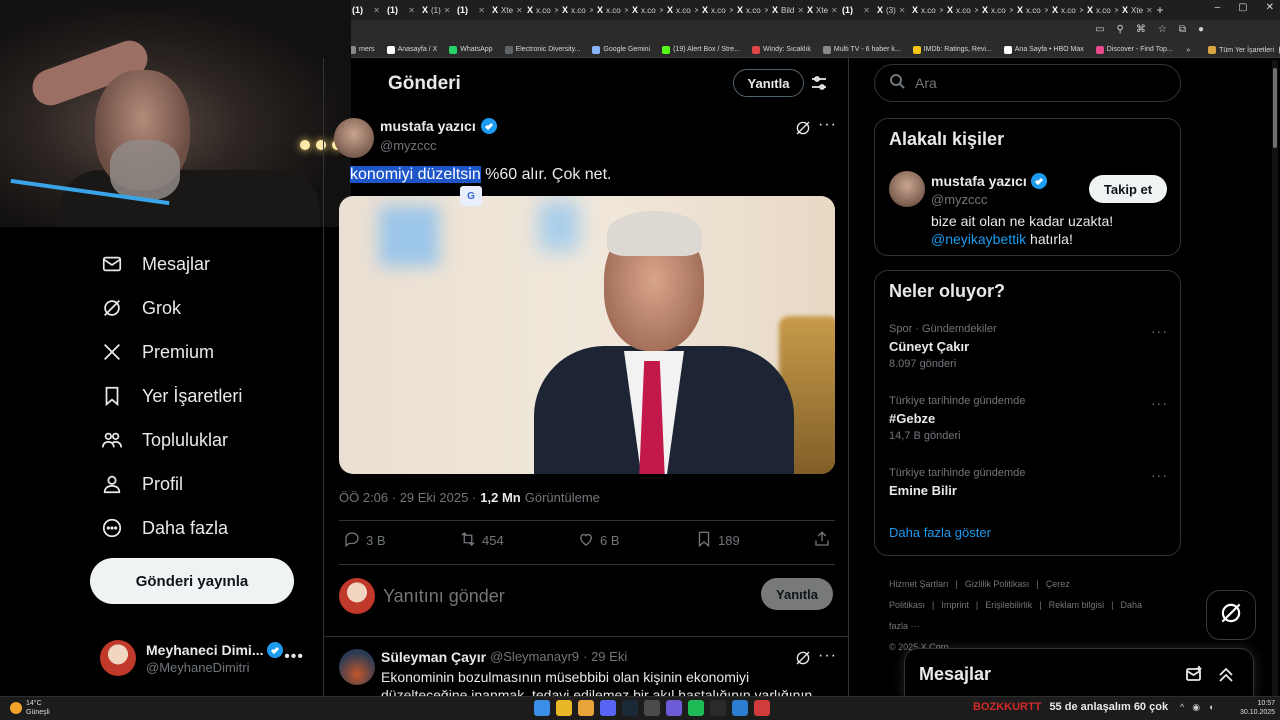 The width and height of the screenshot is (1280, 720). Describe the element at coordinates (164, 440) in the screenshot. I see `nav-item-communities: Topluluklar` at that location.